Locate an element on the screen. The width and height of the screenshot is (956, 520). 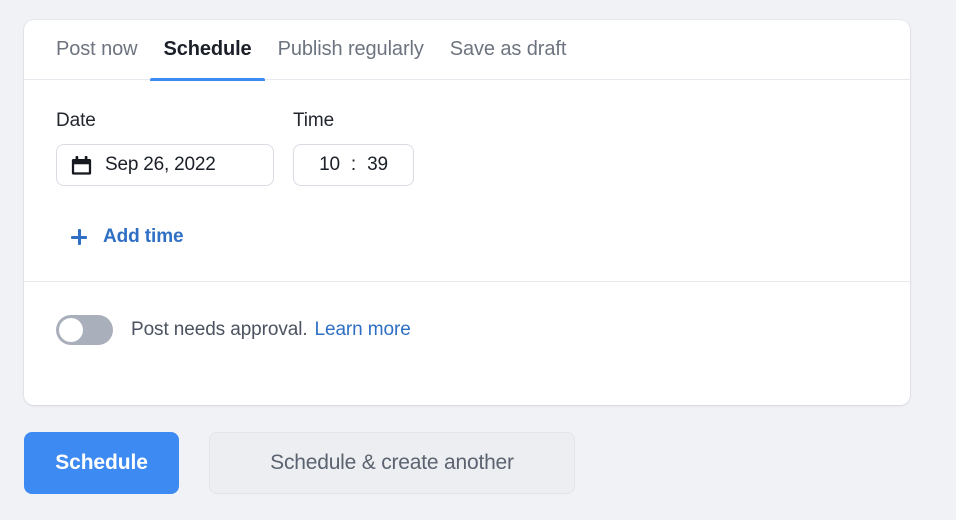
add-time-button: Add time is located at coordinates (127, 237).